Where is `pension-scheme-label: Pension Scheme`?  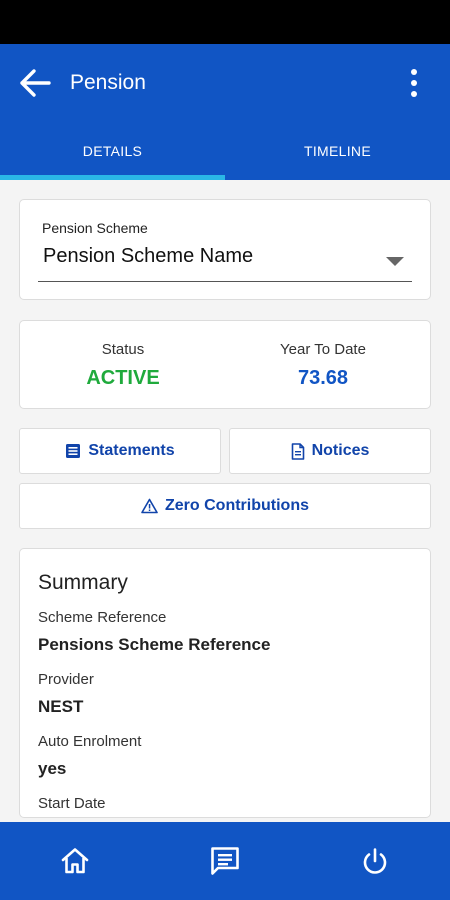
pension-scheme-label: Pension Scheme is located at coordinates (95, 228).